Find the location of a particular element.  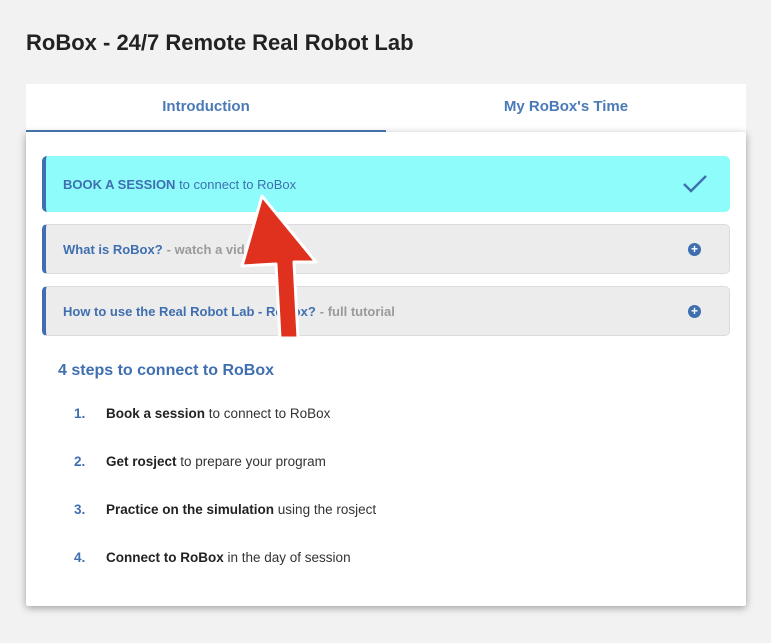

step-text: using the rosject is located at coordinates (325, 509).